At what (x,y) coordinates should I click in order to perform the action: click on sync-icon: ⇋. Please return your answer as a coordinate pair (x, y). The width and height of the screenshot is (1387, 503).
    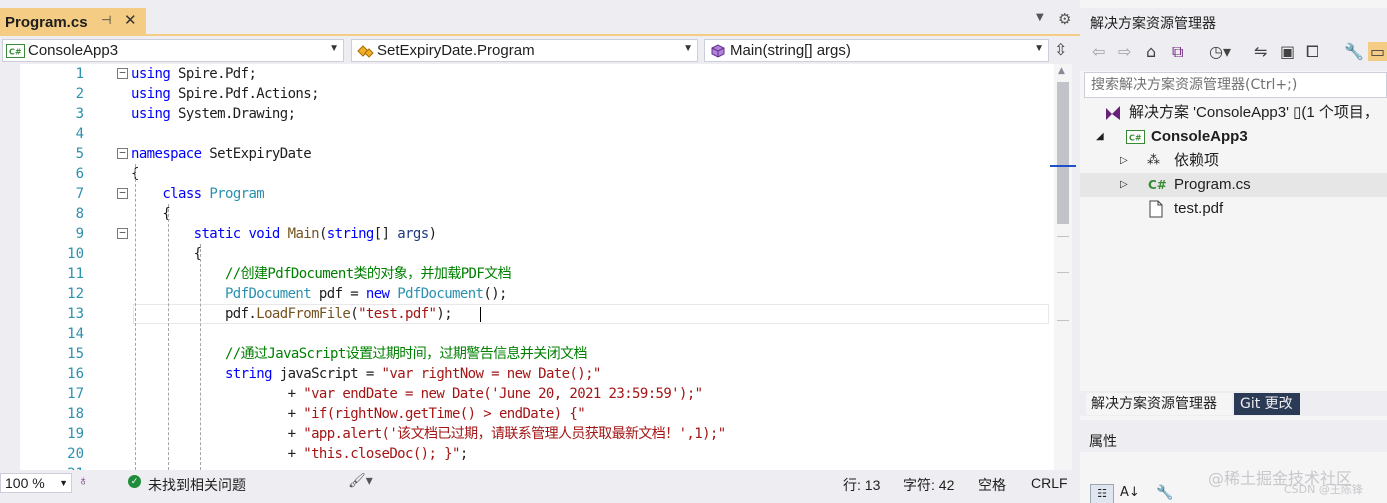
    Looking at the image, I should click on (1260, 51).